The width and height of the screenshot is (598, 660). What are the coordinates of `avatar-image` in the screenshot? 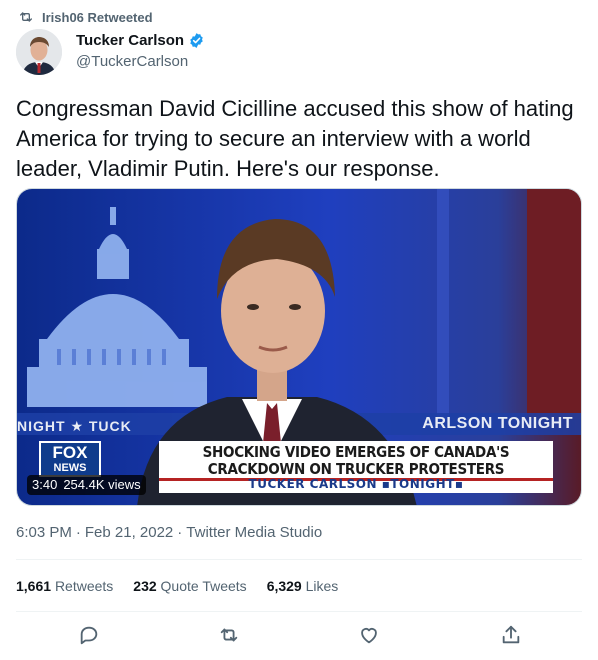 It's located at (39, 52).